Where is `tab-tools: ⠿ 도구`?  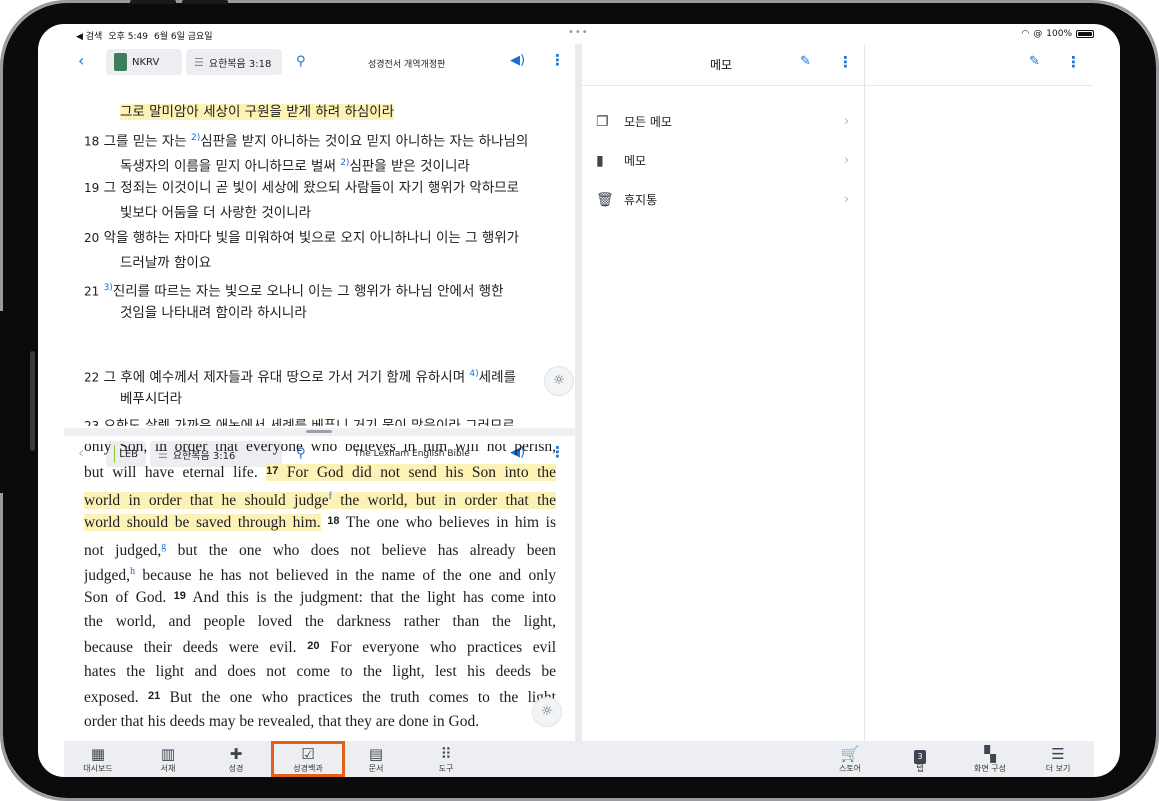
tab-tools: ⠿ 도구 is located at coordinates (446, 759).